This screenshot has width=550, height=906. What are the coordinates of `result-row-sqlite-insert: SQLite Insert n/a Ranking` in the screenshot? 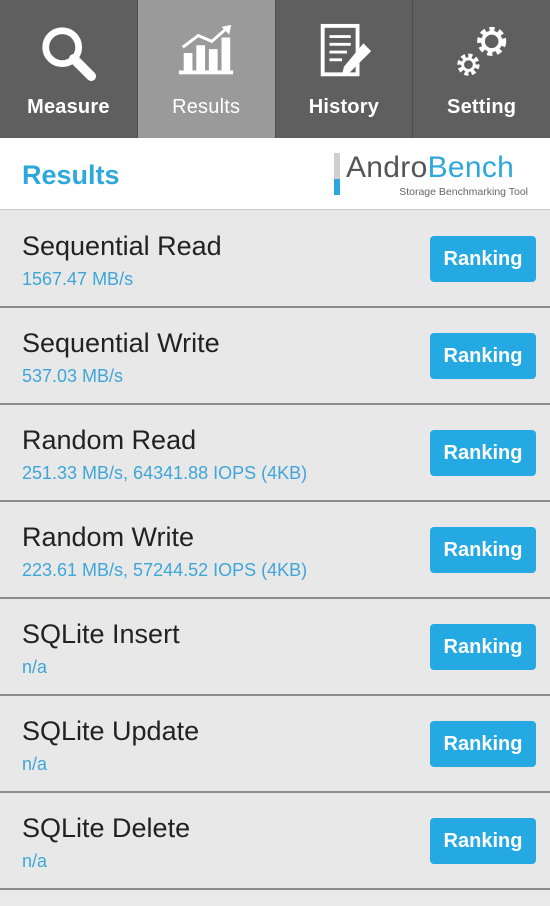 It's located at (275, 647).